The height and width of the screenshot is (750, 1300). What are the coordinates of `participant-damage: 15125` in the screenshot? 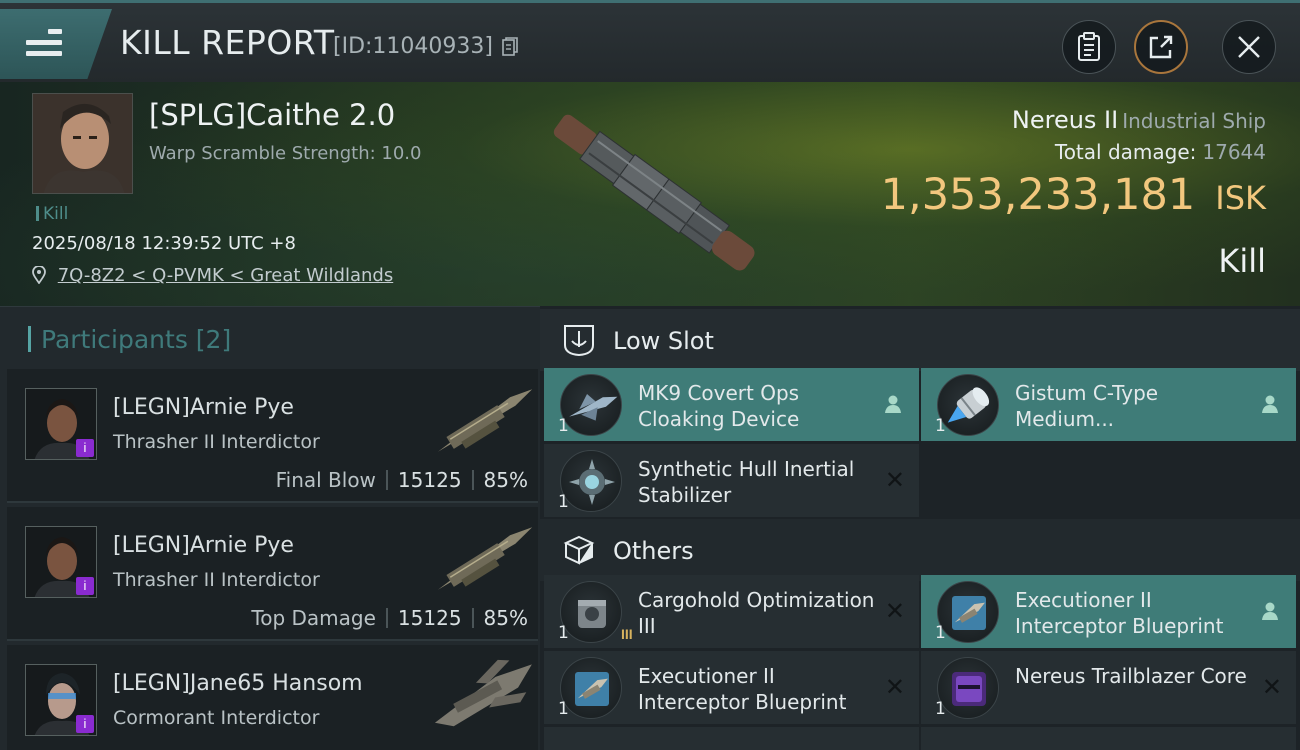 It's located at (429, 618).